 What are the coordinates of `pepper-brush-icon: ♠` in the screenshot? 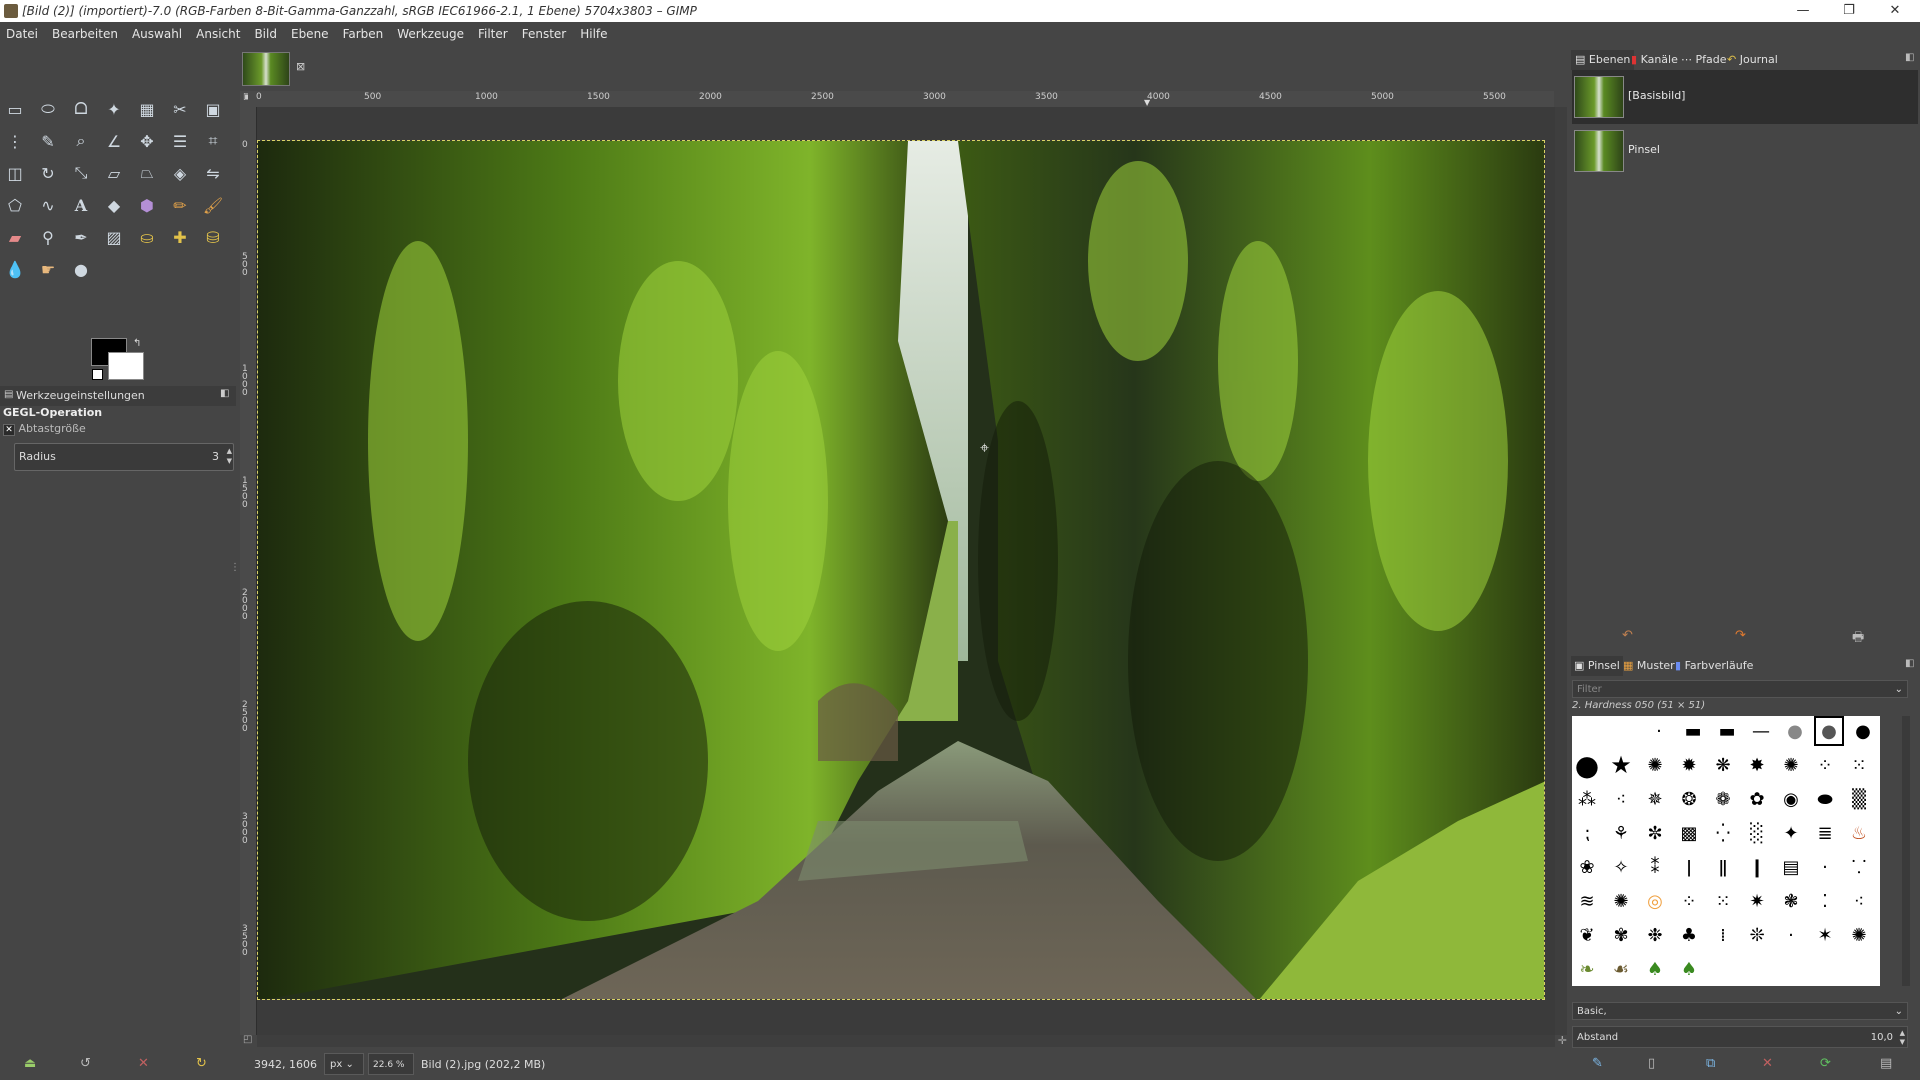 It's located at (1689, 969).